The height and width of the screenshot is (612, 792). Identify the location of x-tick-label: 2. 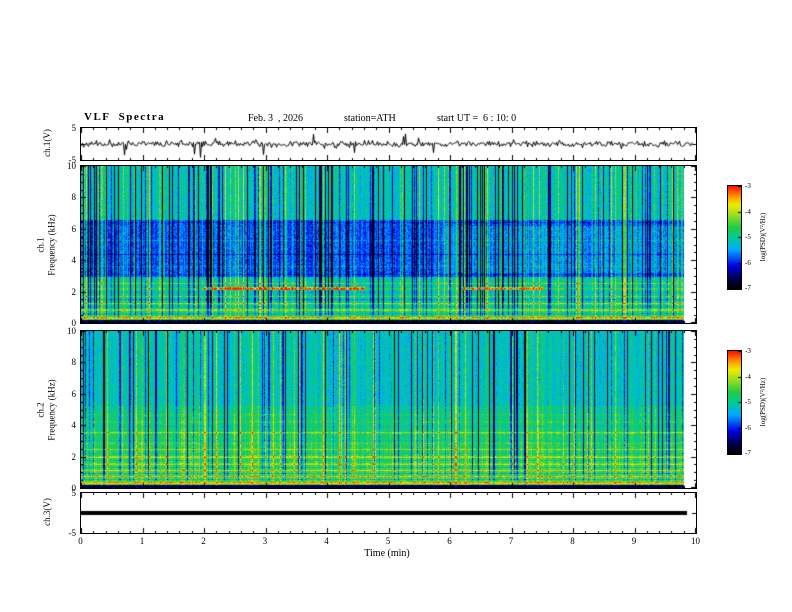
(203, 541).